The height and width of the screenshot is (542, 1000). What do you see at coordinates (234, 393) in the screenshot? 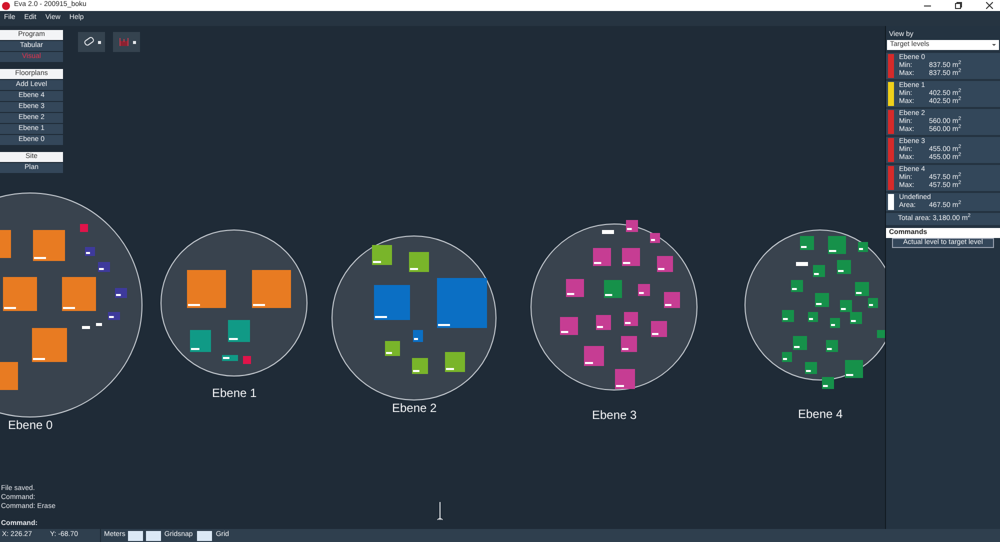
I see `level-label: Ebene 1` at bounding box center [234, 393].